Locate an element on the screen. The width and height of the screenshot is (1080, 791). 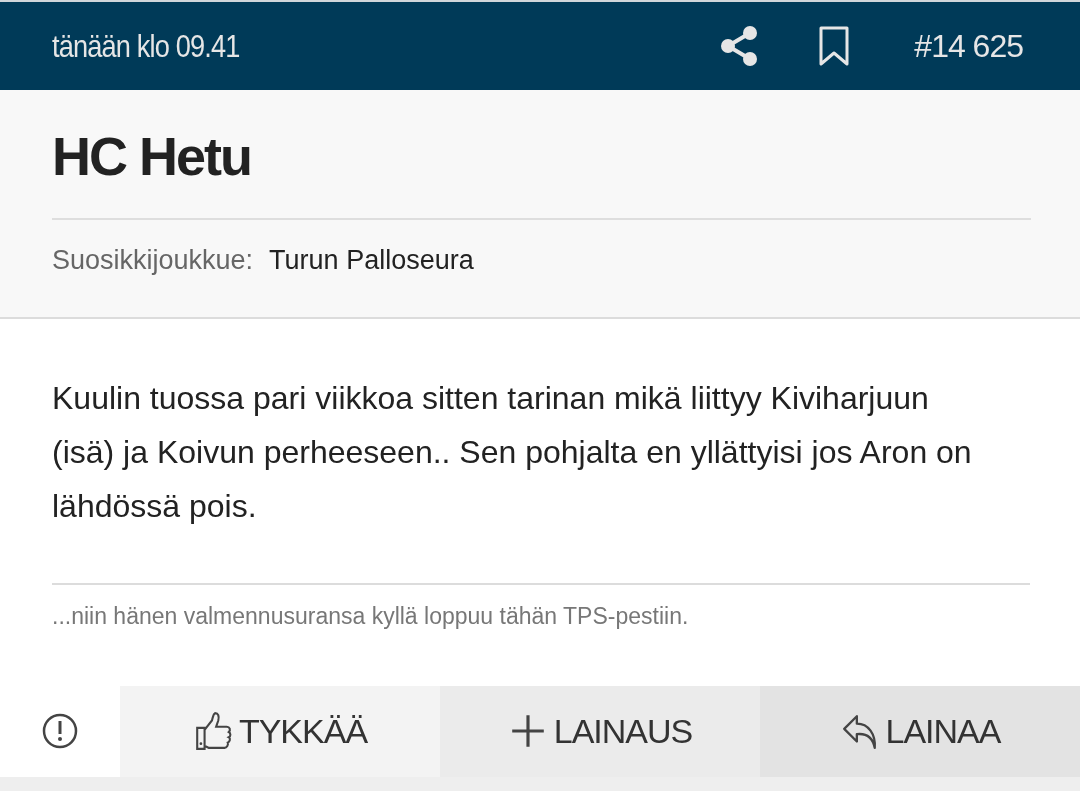
favorite-team-label: Suosikkijoukkue: is located at coordinates (153, 260).